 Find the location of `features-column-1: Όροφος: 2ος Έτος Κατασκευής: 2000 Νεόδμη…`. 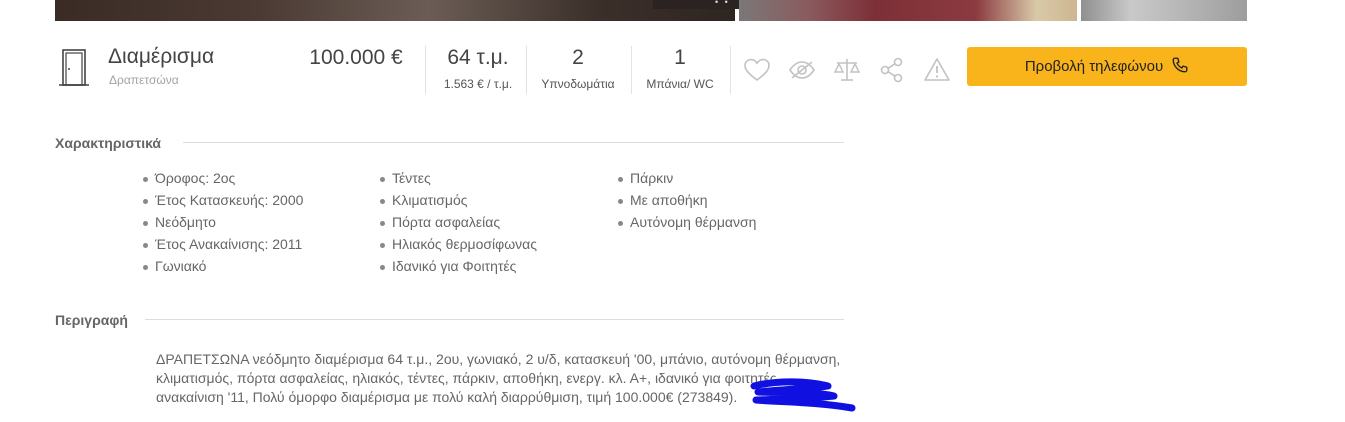

features-column-1: Όροφος: 2ος Έτος Κατασκευής: 2000 Νεόδμη… is located at coordinates (223, 225).